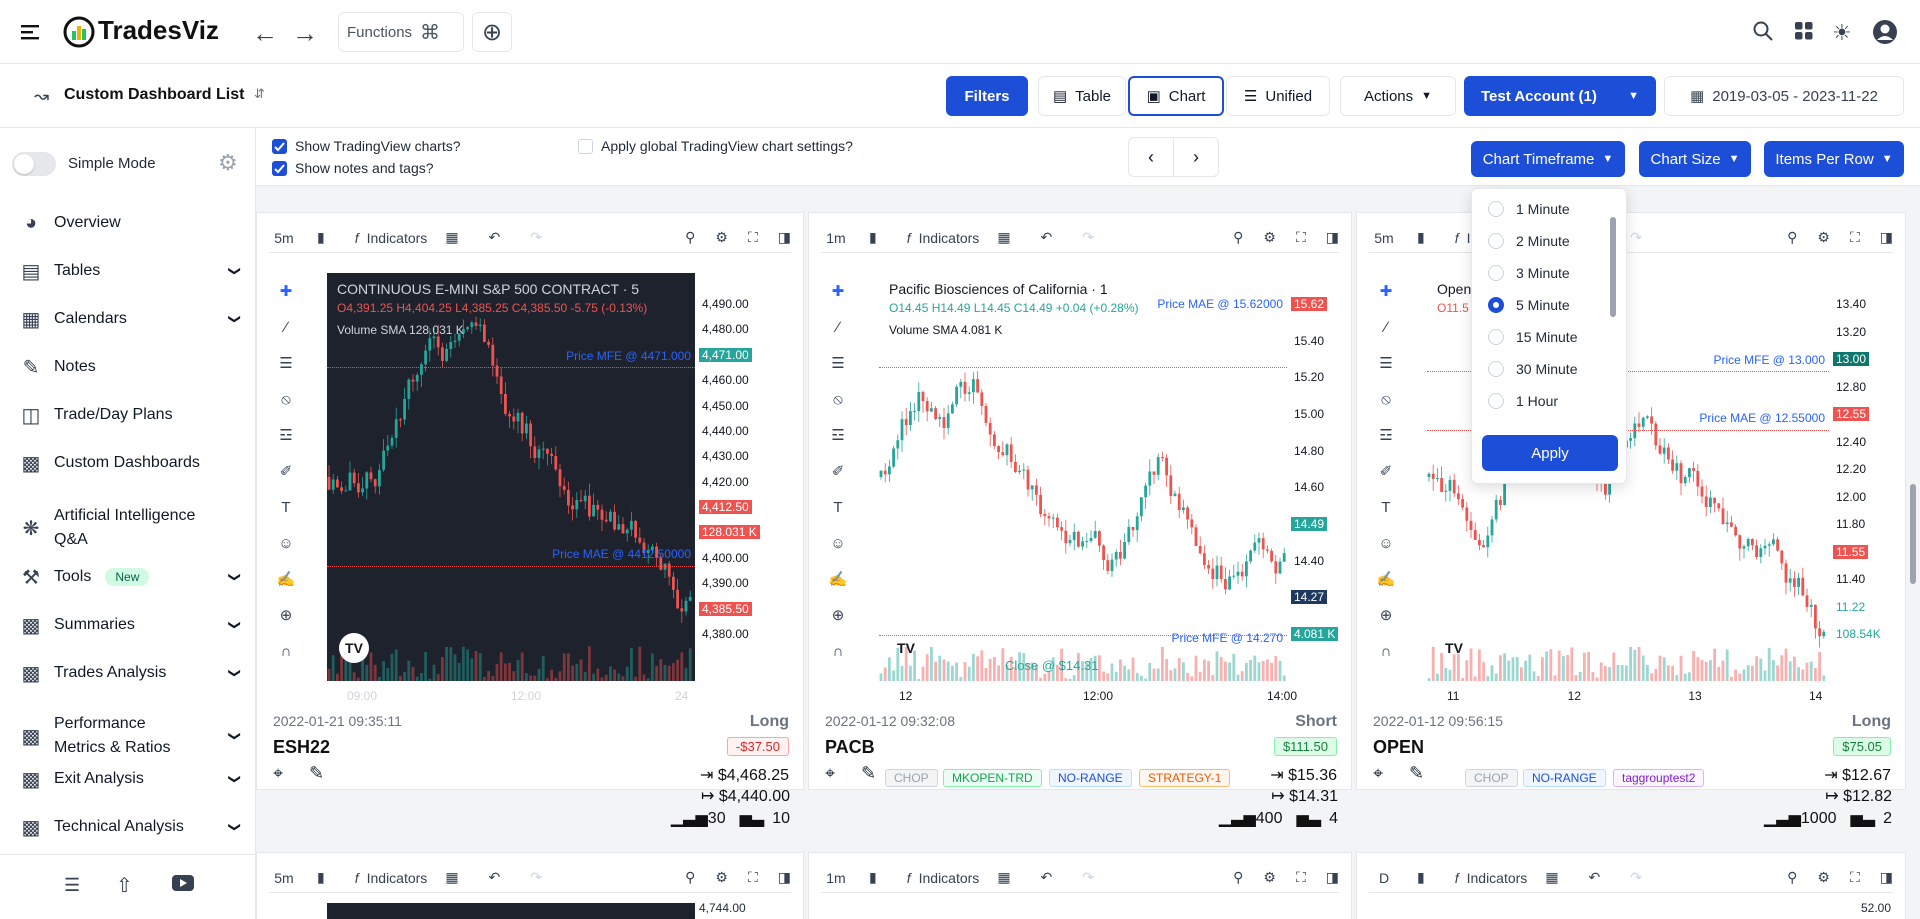 The width and height of the screenshot is (1920, 919). I want to click on show-tv-option: Show TradingView charts?, so click(366, 146).